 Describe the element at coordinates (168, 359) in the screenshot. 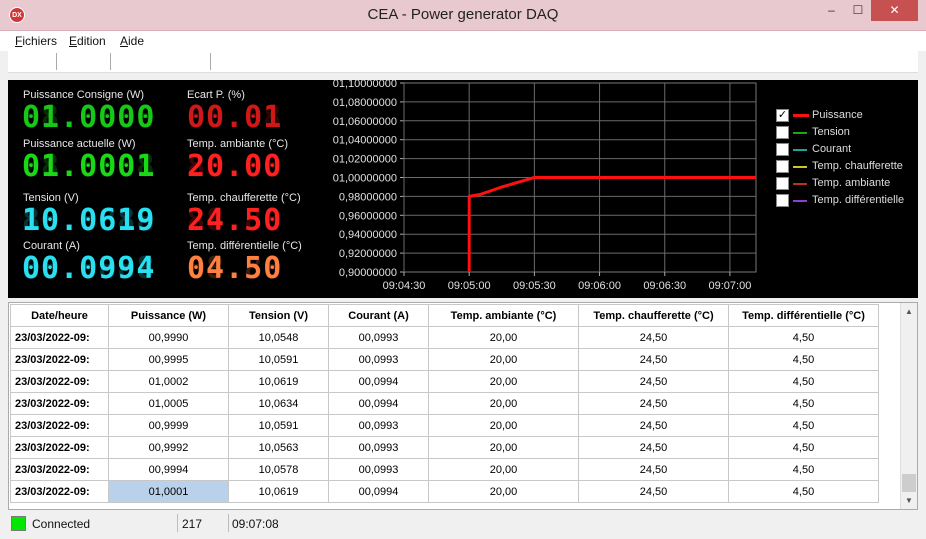

I see `table-cell: 00,9995` at that location.